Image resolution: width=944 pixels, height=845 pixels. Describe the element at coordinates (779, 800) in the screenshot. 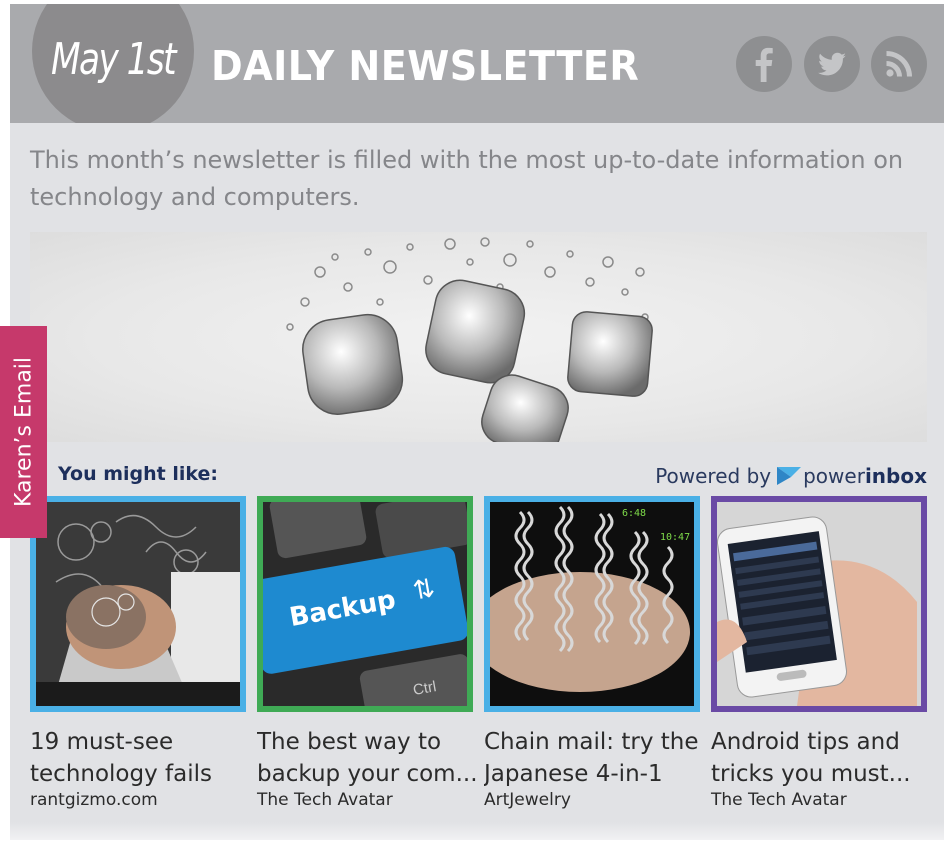

I see `recommendation-source-4: The Tech Avatar` at that location.